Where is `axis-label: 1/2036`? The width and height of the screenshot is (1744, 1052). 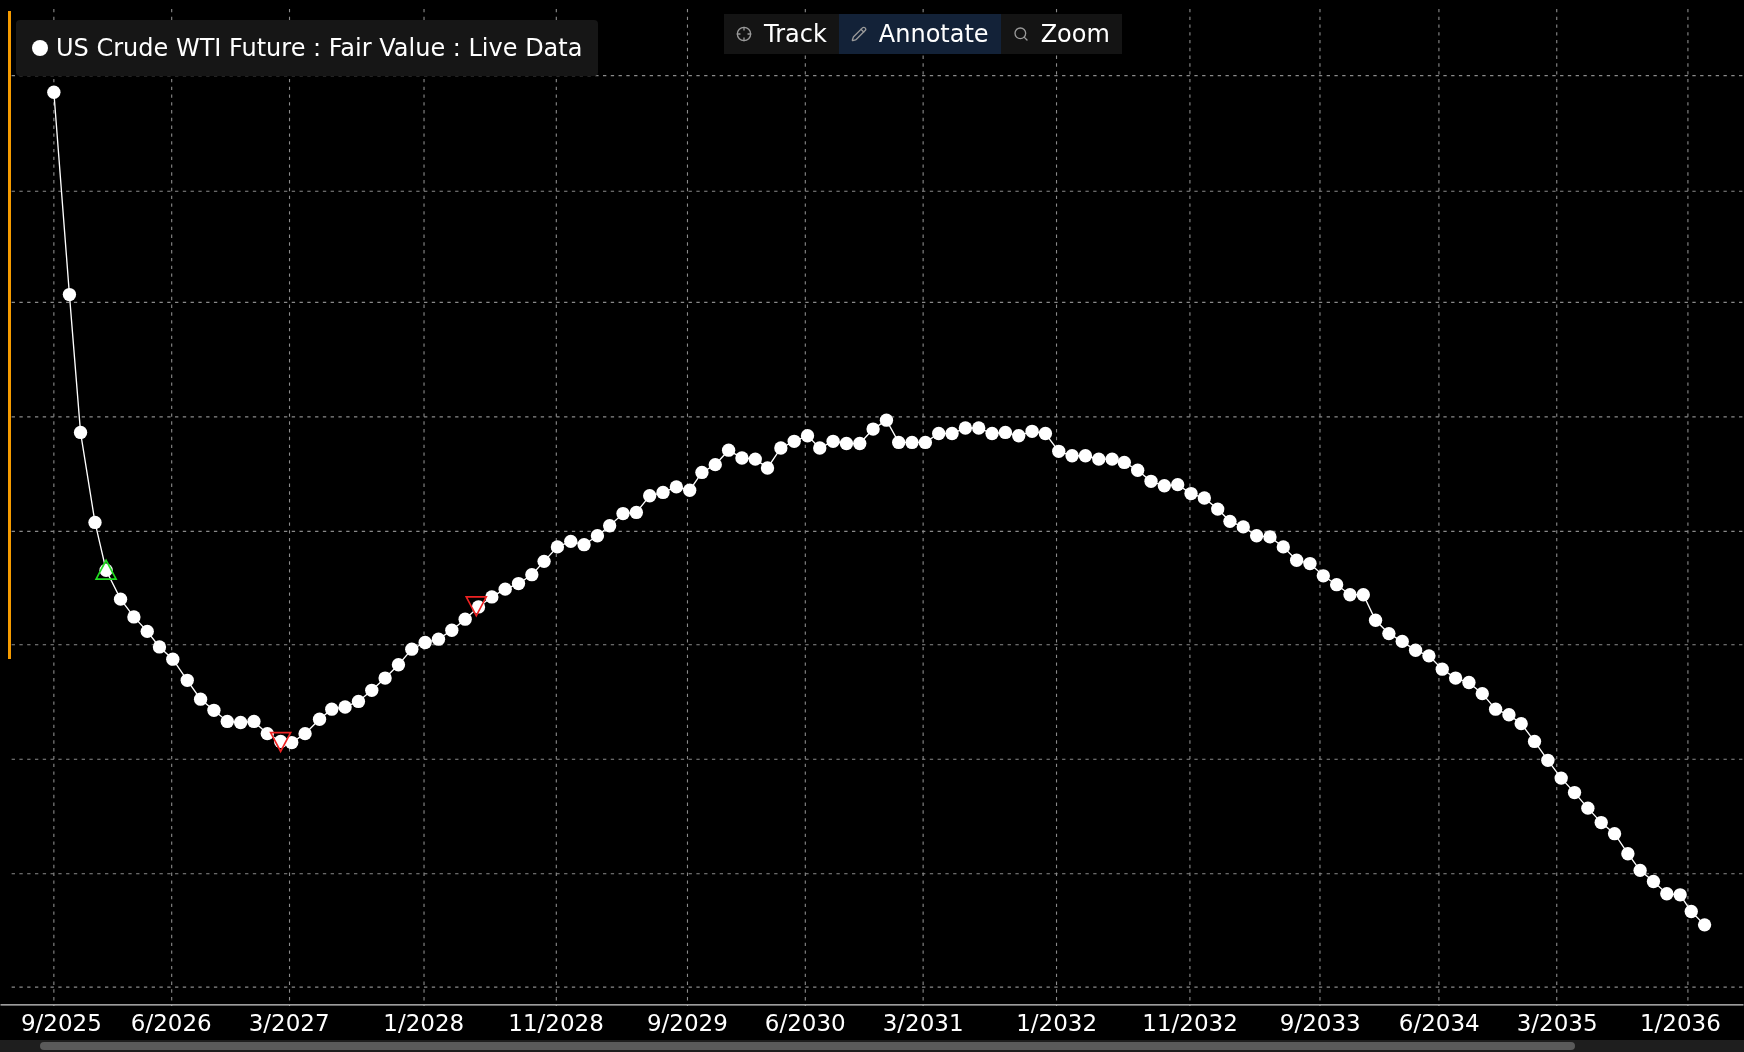
axis-label: 1/2036 is located at coordinates (1680, 1023).